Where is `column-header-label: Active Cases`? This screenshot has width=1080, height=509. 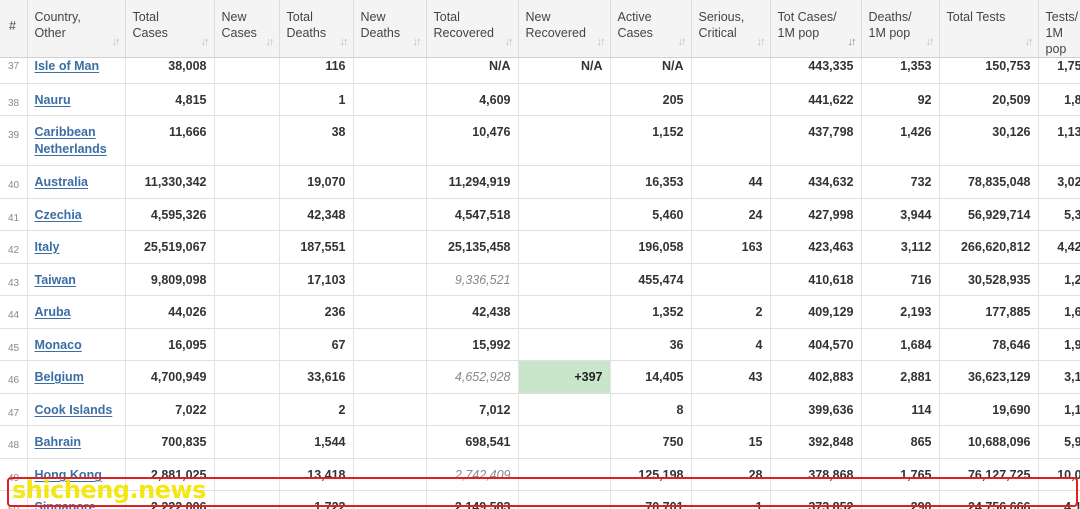 column-header-label: Active Cases is located at coordinates (635, 25).